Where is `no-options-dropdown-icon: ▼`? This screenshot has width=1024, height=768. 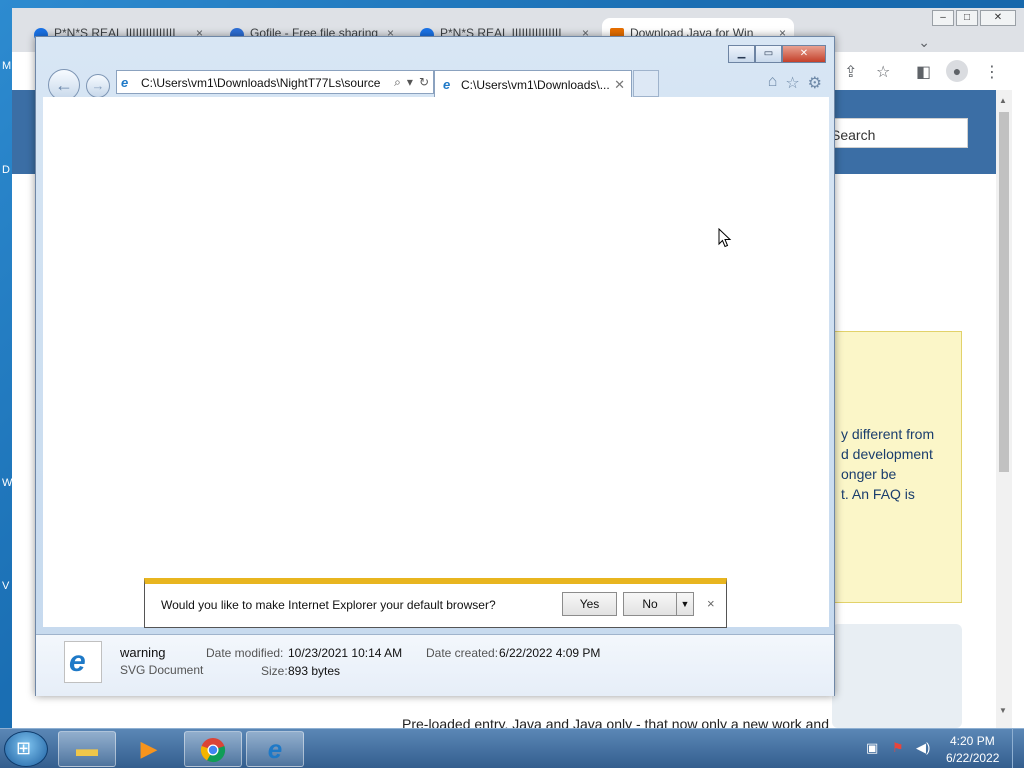
no-options-dropdown-icon: ▼ is located at coordinates (685, 604).